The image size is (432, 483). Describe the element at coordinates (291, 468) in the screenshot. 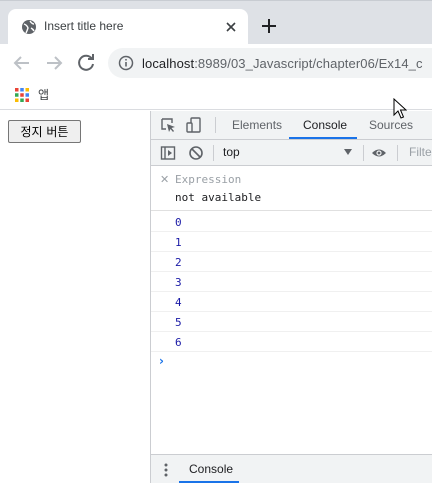

I see `devtools-drawer: Console` at that location.